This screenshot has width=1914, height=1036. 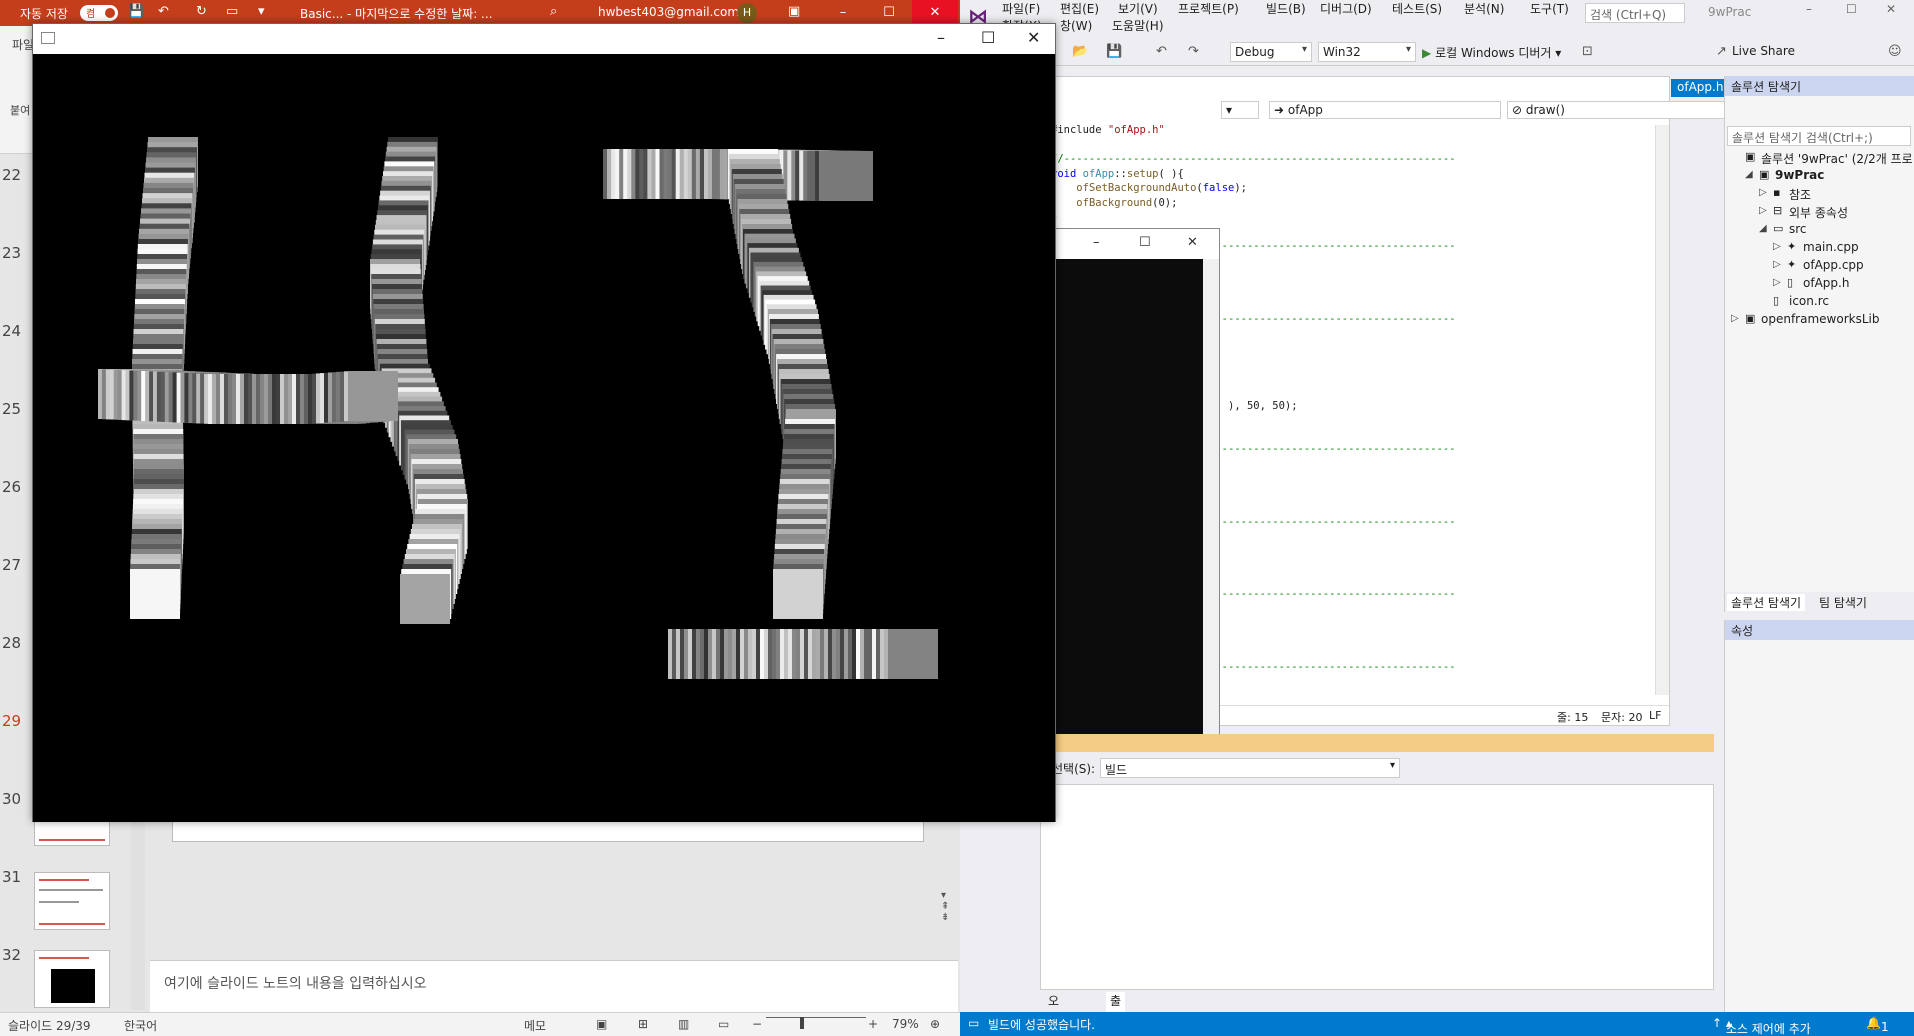 I want to click on config-select: Debug, so click(x=1271, y=52).